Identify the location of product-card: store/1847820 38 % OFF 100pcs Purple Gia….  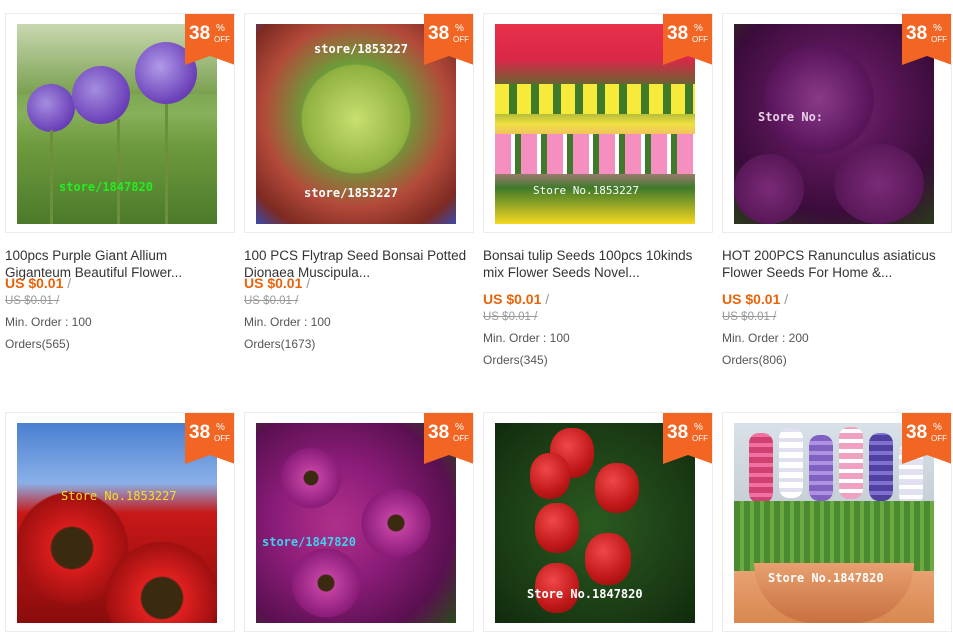
(120, 188).